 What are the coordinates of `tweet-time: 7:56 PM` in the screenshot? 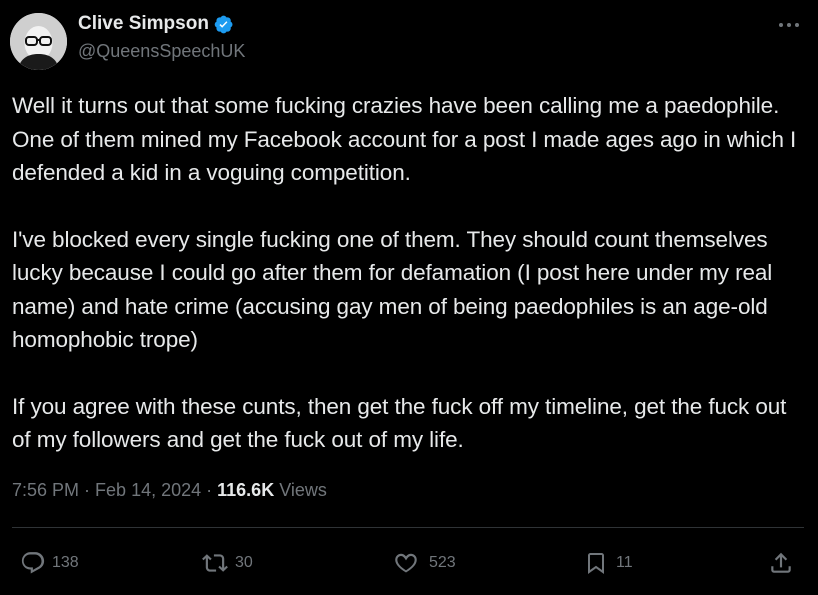 It's located at (45, 490).